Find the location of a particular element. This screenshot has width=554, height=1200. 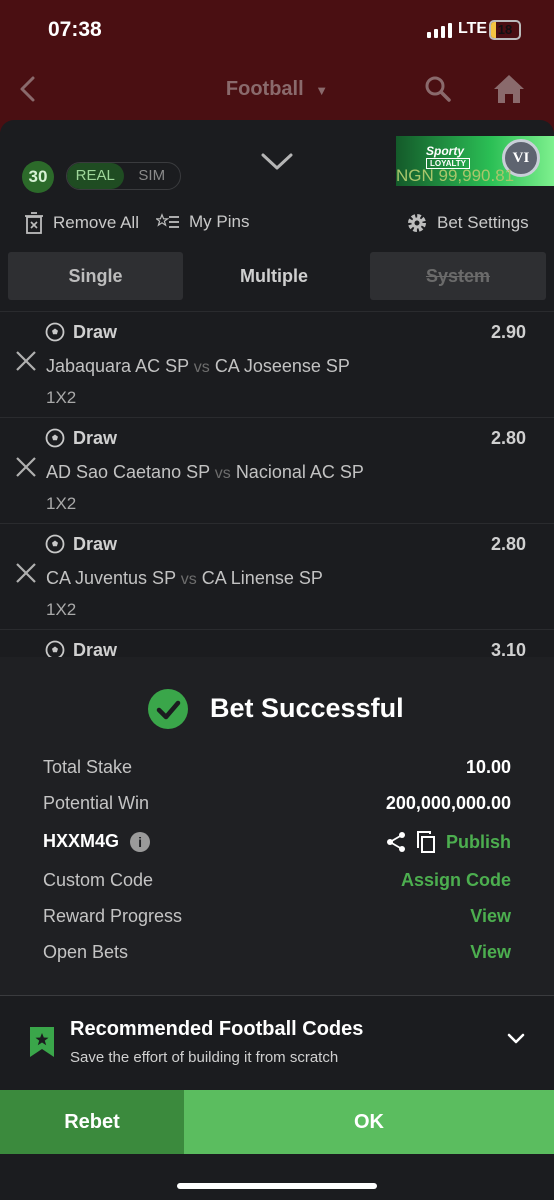

assign-code-link: Assign Code is located at coordinates (456, 880).